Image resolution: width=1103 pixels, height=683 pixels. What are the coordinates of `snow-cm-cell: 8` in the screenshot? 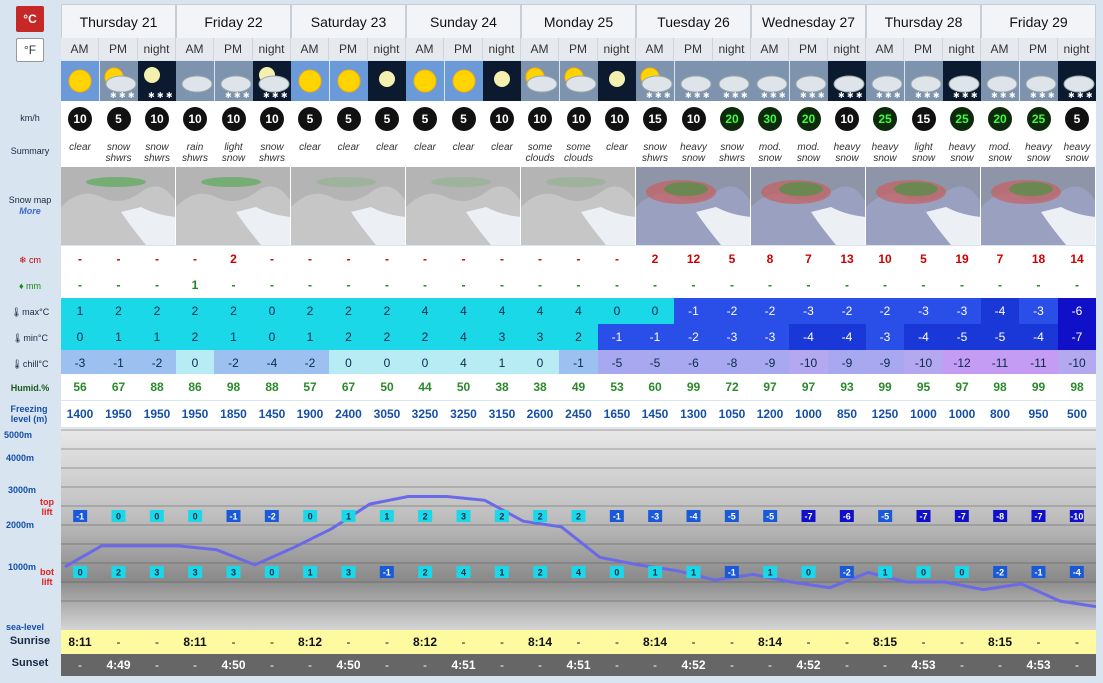 It's located at (770, 259).